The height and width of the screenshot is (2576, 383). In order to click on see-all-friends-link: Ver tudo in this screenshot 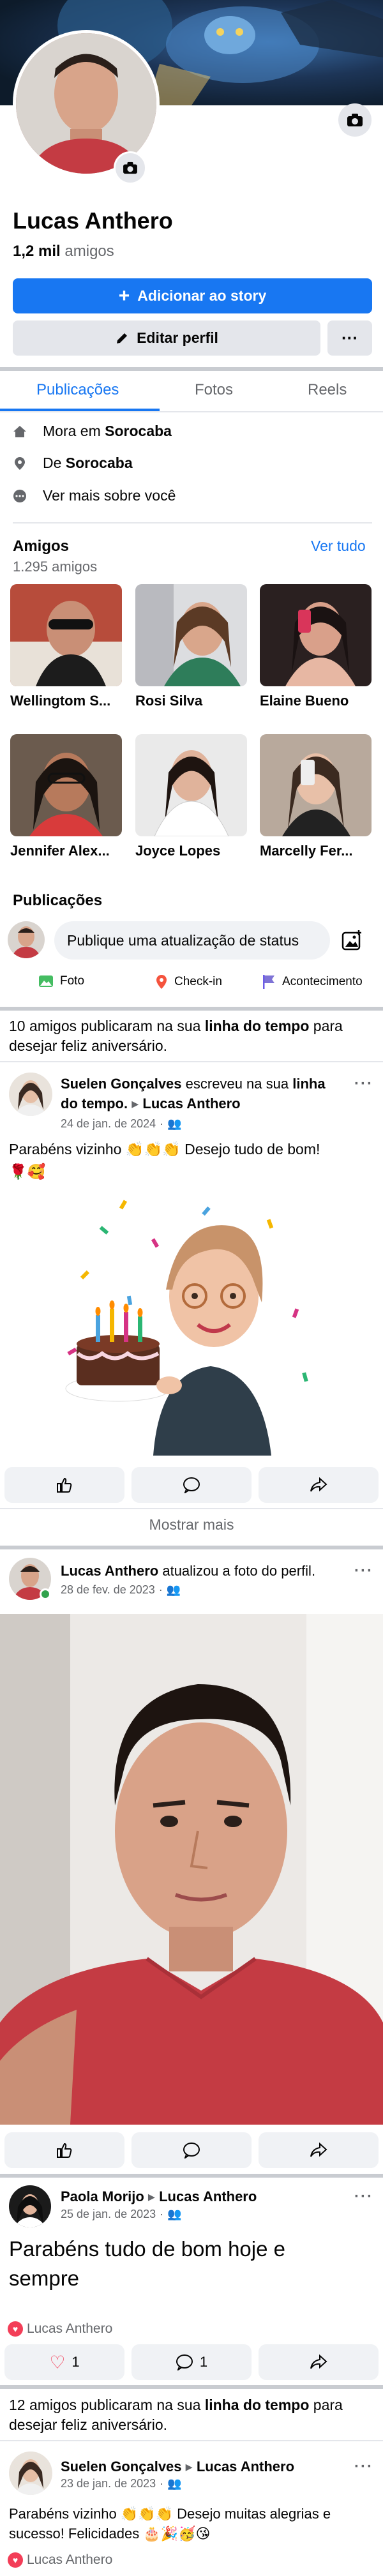, I will do `click(338, 546)`.